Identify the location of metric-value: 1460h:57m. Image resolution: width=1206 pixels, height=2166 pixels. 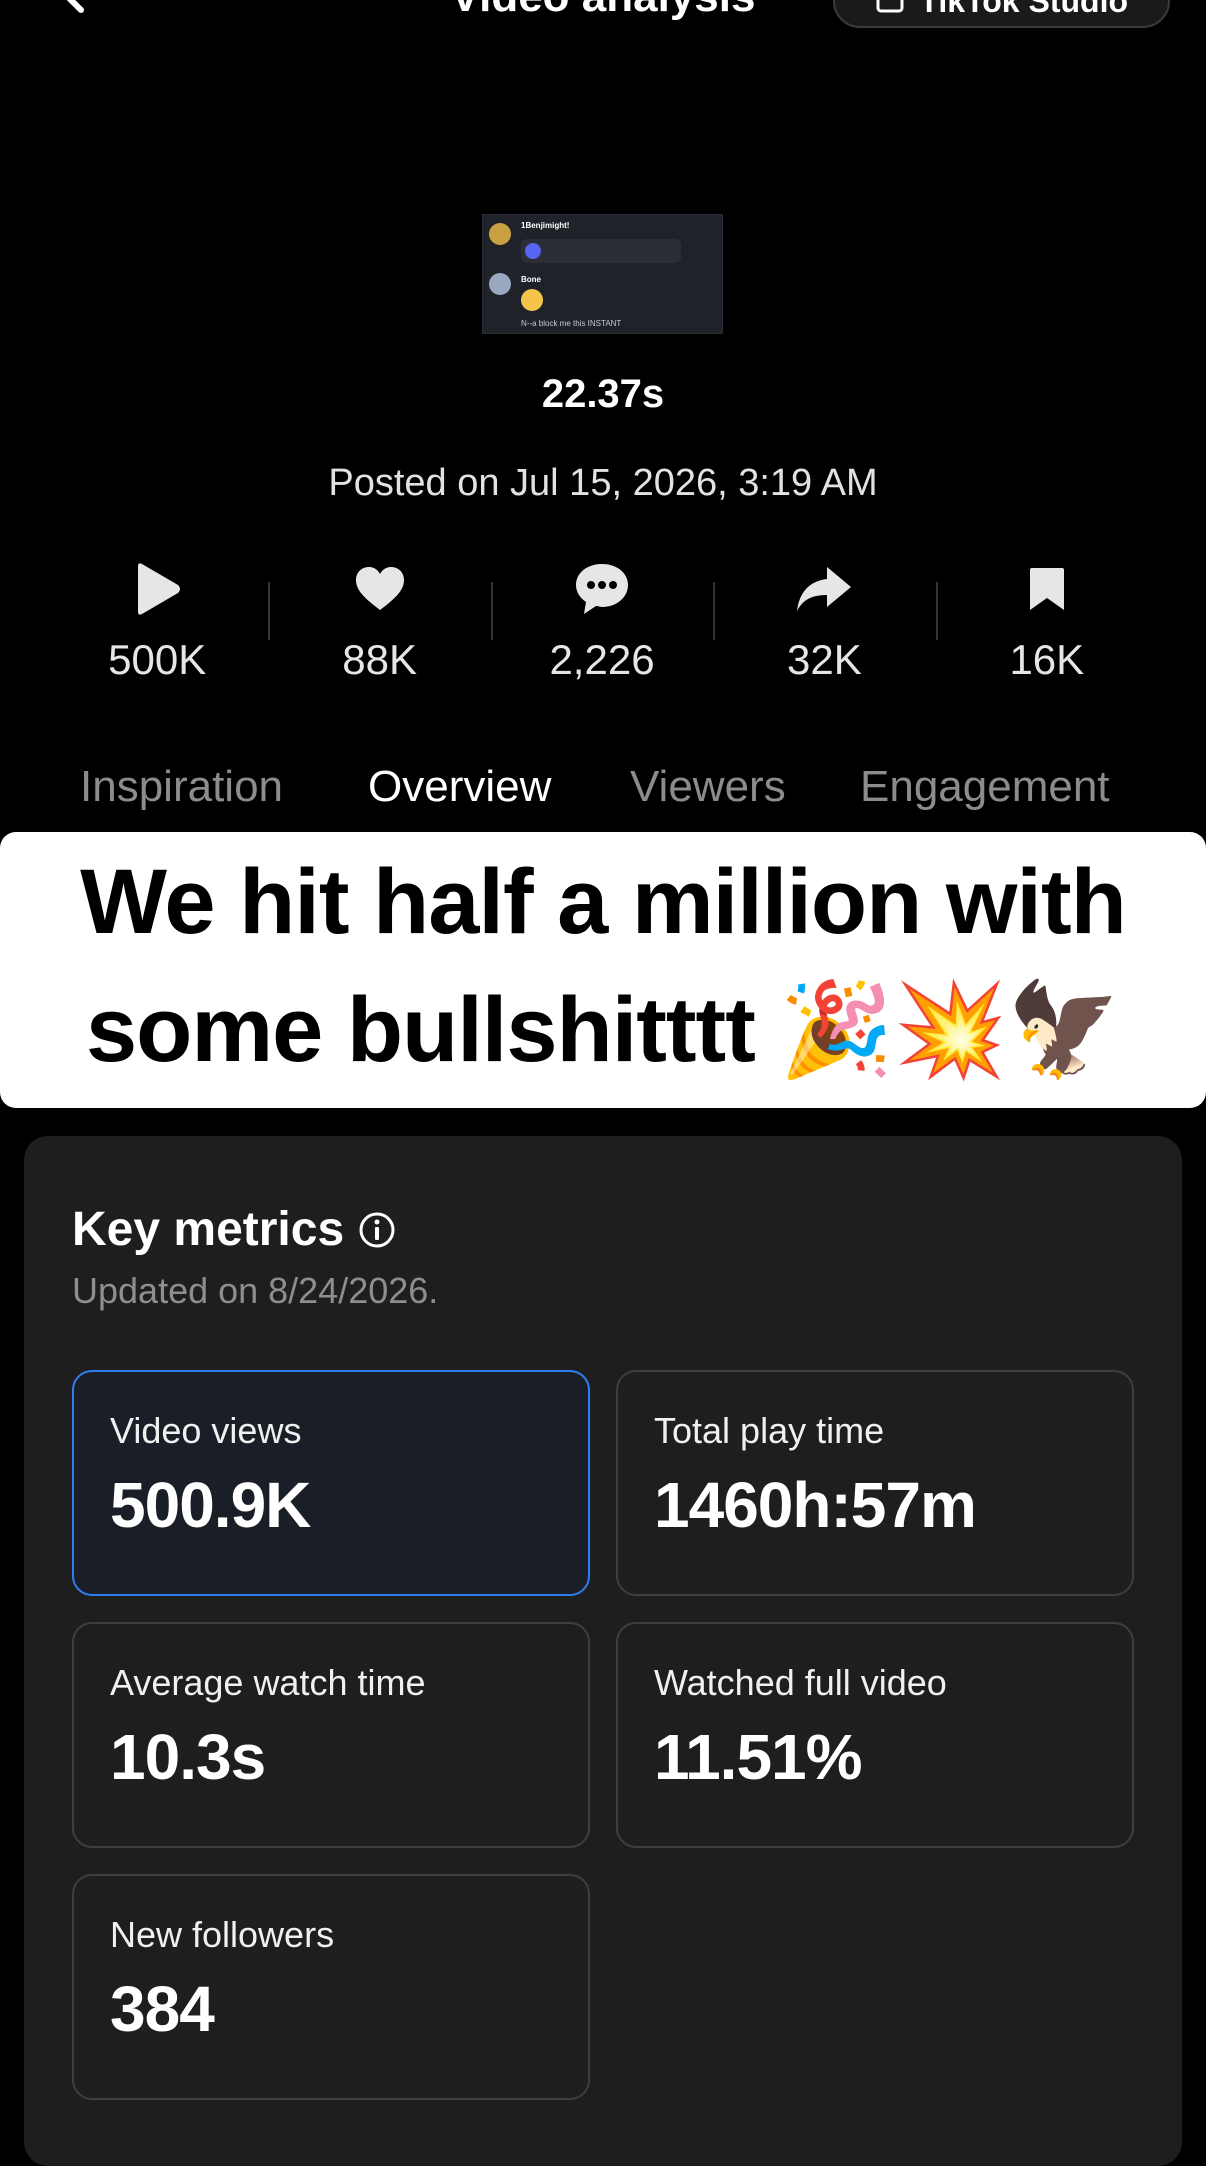
(815, 1505).